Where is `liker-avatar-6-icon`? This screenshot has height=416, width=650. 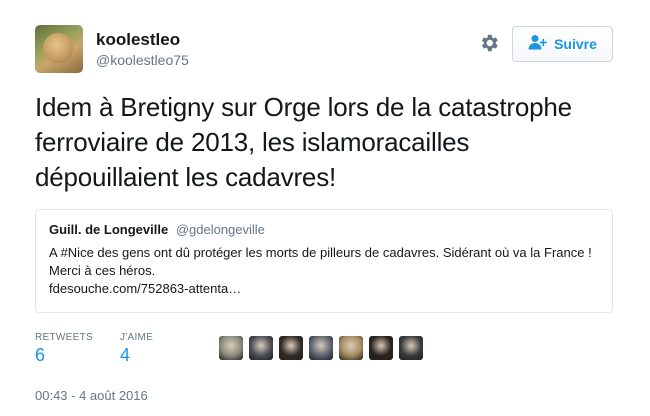 liker-avatar-6-icon is located at coordinates (381, 348).